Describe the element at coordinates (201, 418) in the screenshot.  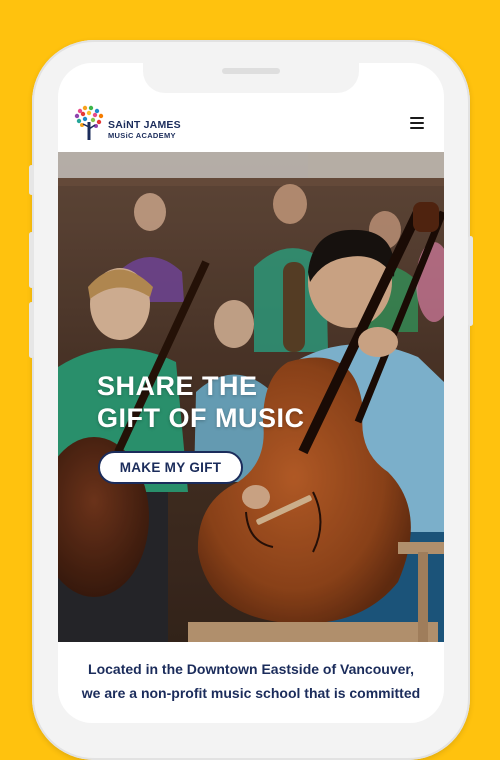
I see `hero-title-line2: GIFT OF MUSIC` at that location.